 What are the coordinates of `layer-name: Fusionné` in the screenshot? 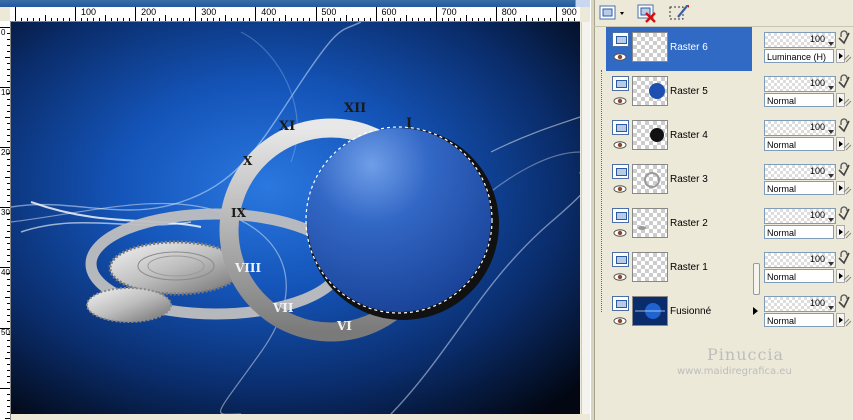 It's located at (691, 311).